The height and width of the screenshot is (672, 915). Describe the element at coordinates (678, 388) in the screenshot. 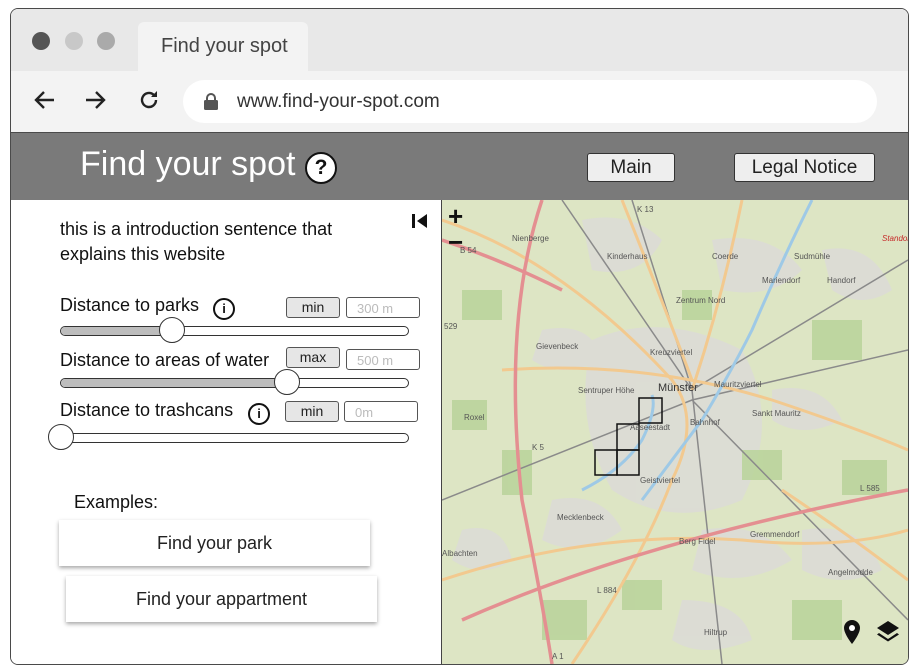

I see `map-place-label: Münster` at that location.